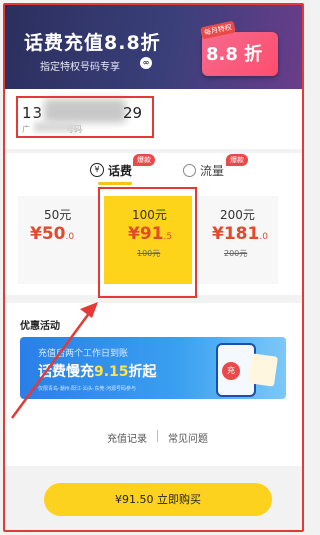 This screenshot has width=320, height=535. What do you see at coordinates (212, 170) in the screenshot?
I see `tab-data: 流量` at bounding box center [212, 170].